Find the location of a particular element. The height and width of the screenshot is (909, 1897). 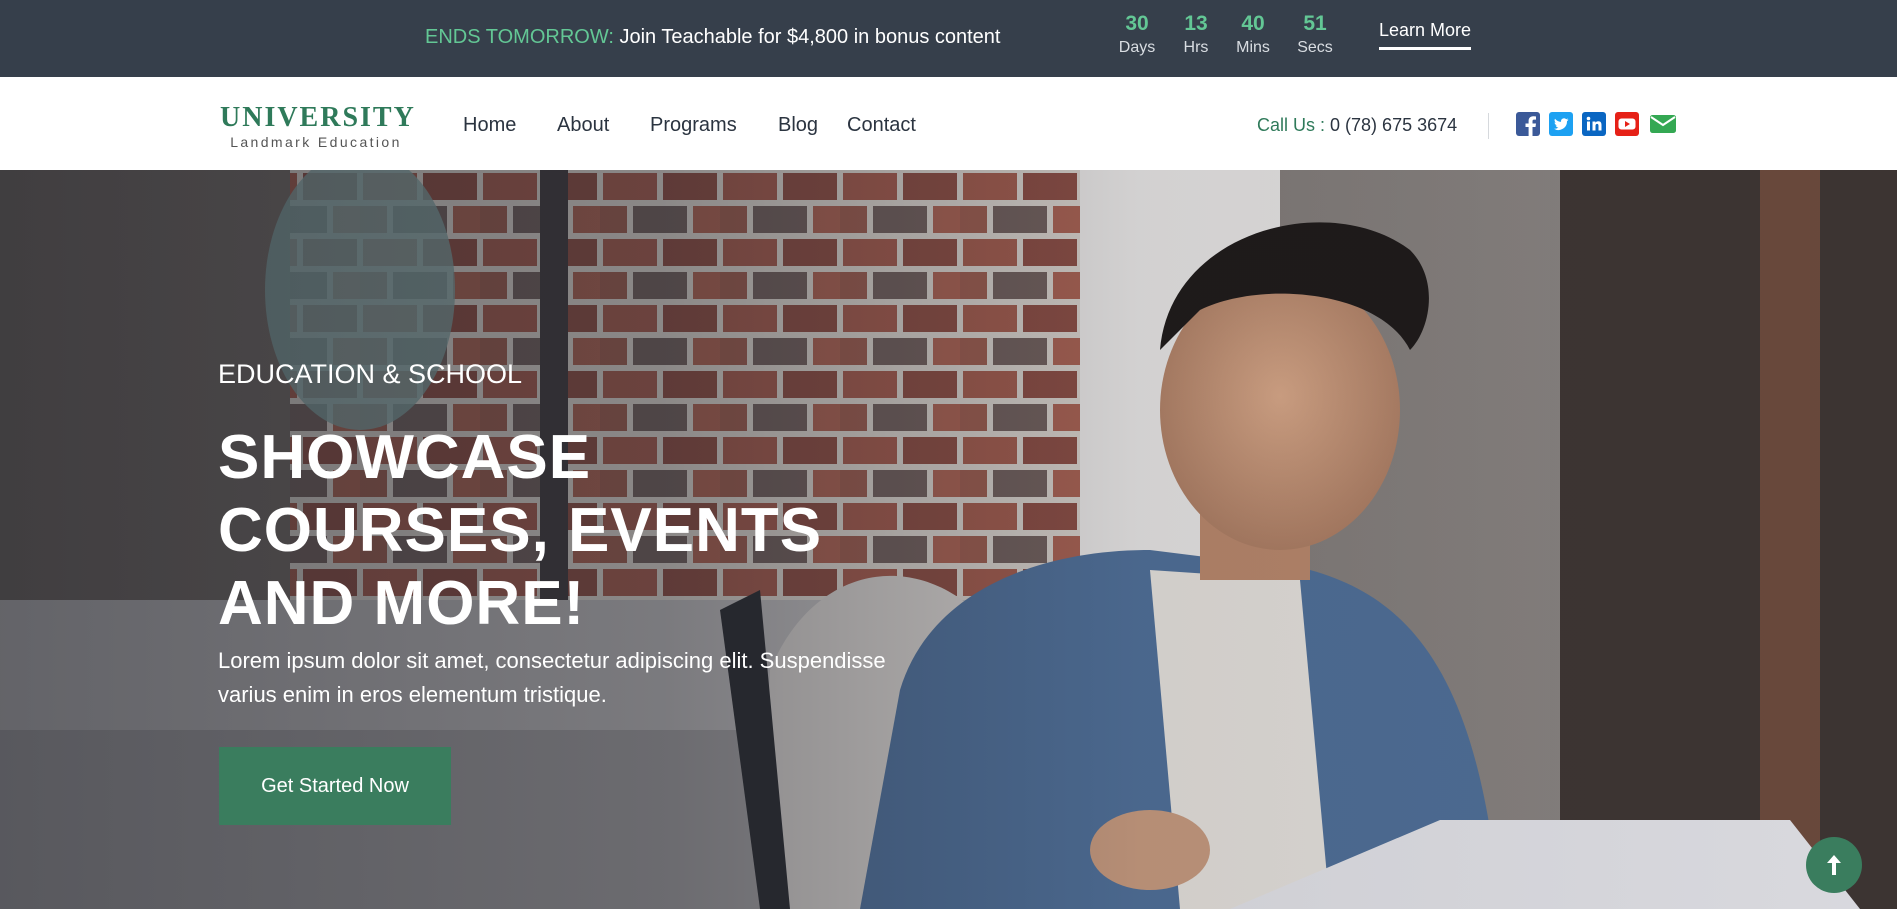

arrow-up-icon is located at coordinates (1834, 865).